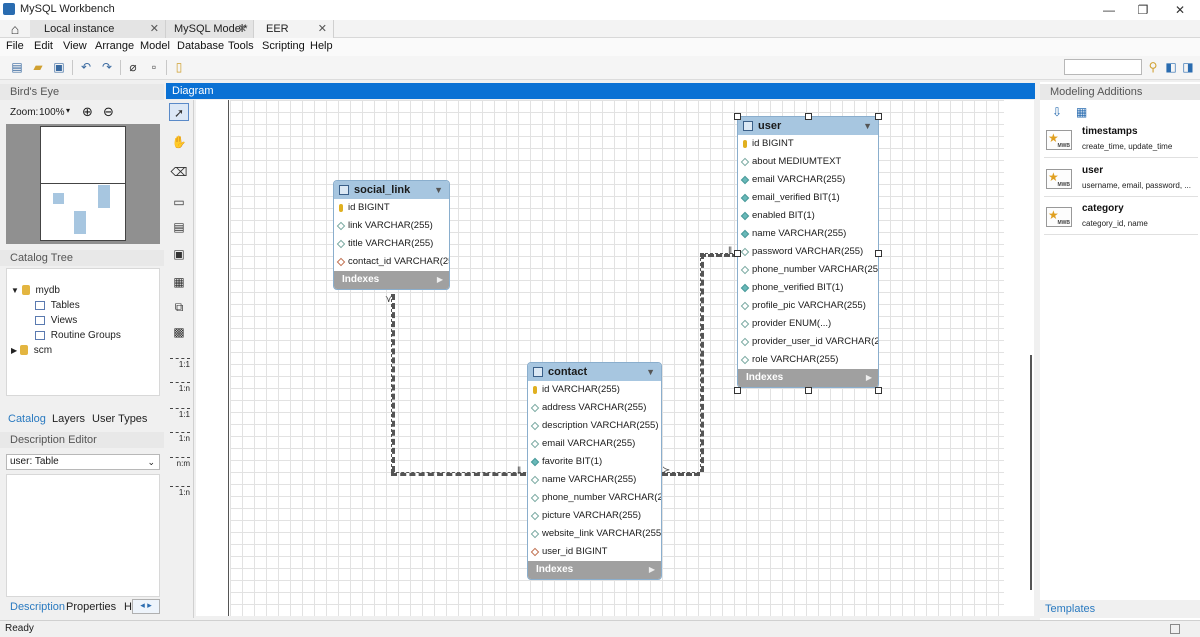 Image resolution: width=1200 pixels, height=637 pixels. I want to click on snippet-list-icon: ▦, so click(1081, 112).